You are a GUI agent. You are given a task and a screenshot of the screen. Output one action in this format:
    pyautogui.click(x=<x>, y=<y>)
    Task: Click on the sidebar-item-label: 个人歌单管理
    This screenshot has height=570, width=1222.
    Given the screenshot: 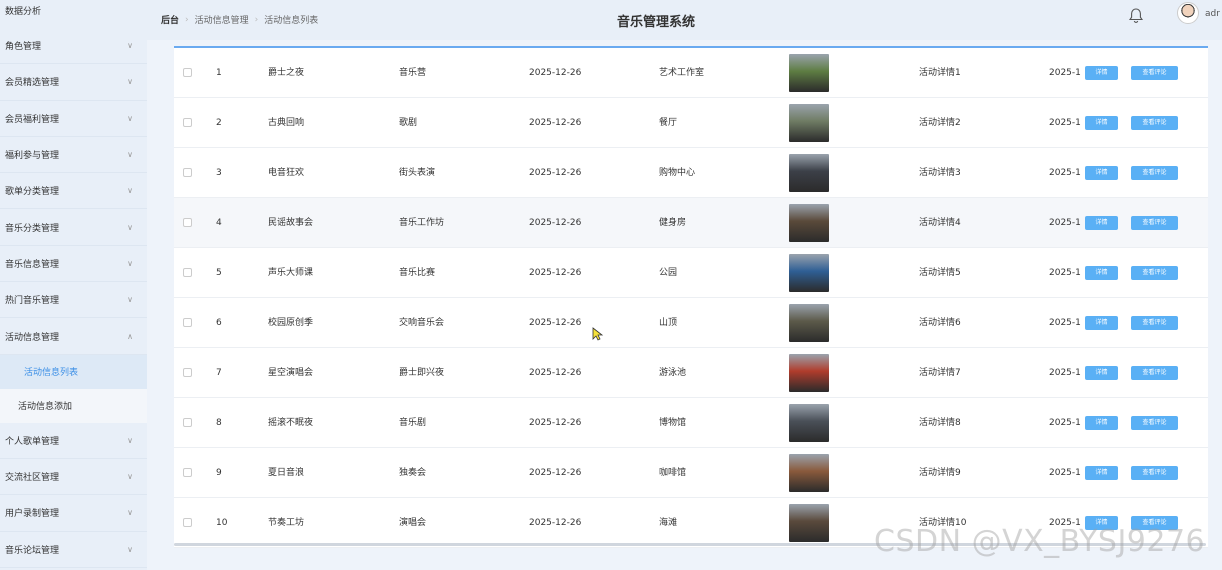 What is the action you would take?
    pyautogui.click(x=32, y=441)
    